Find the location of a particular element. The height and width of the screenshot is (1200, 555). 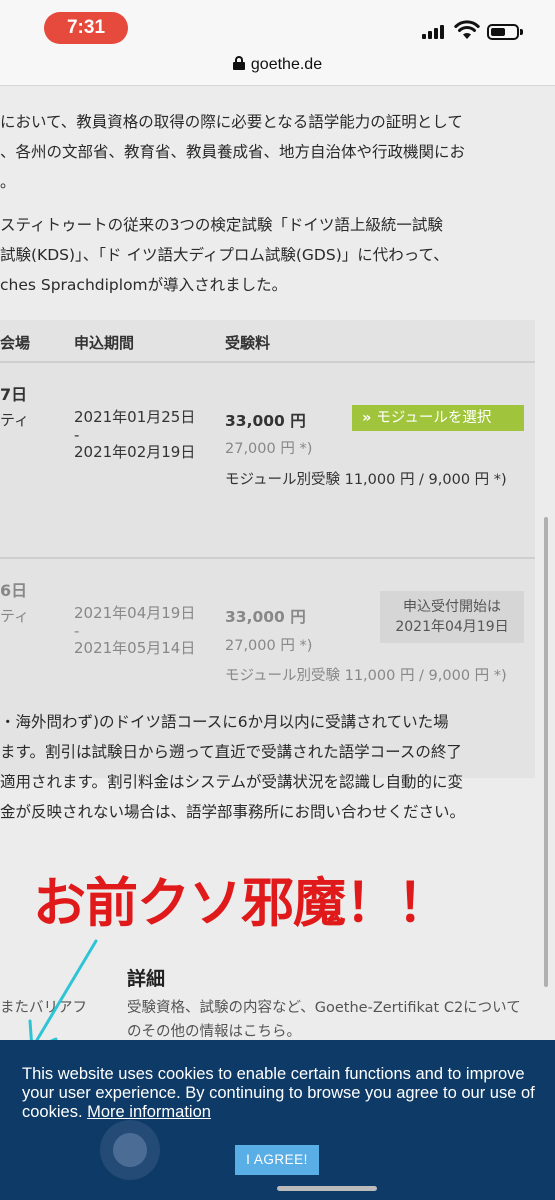

lock-icon is located at coordinates (238, 63).